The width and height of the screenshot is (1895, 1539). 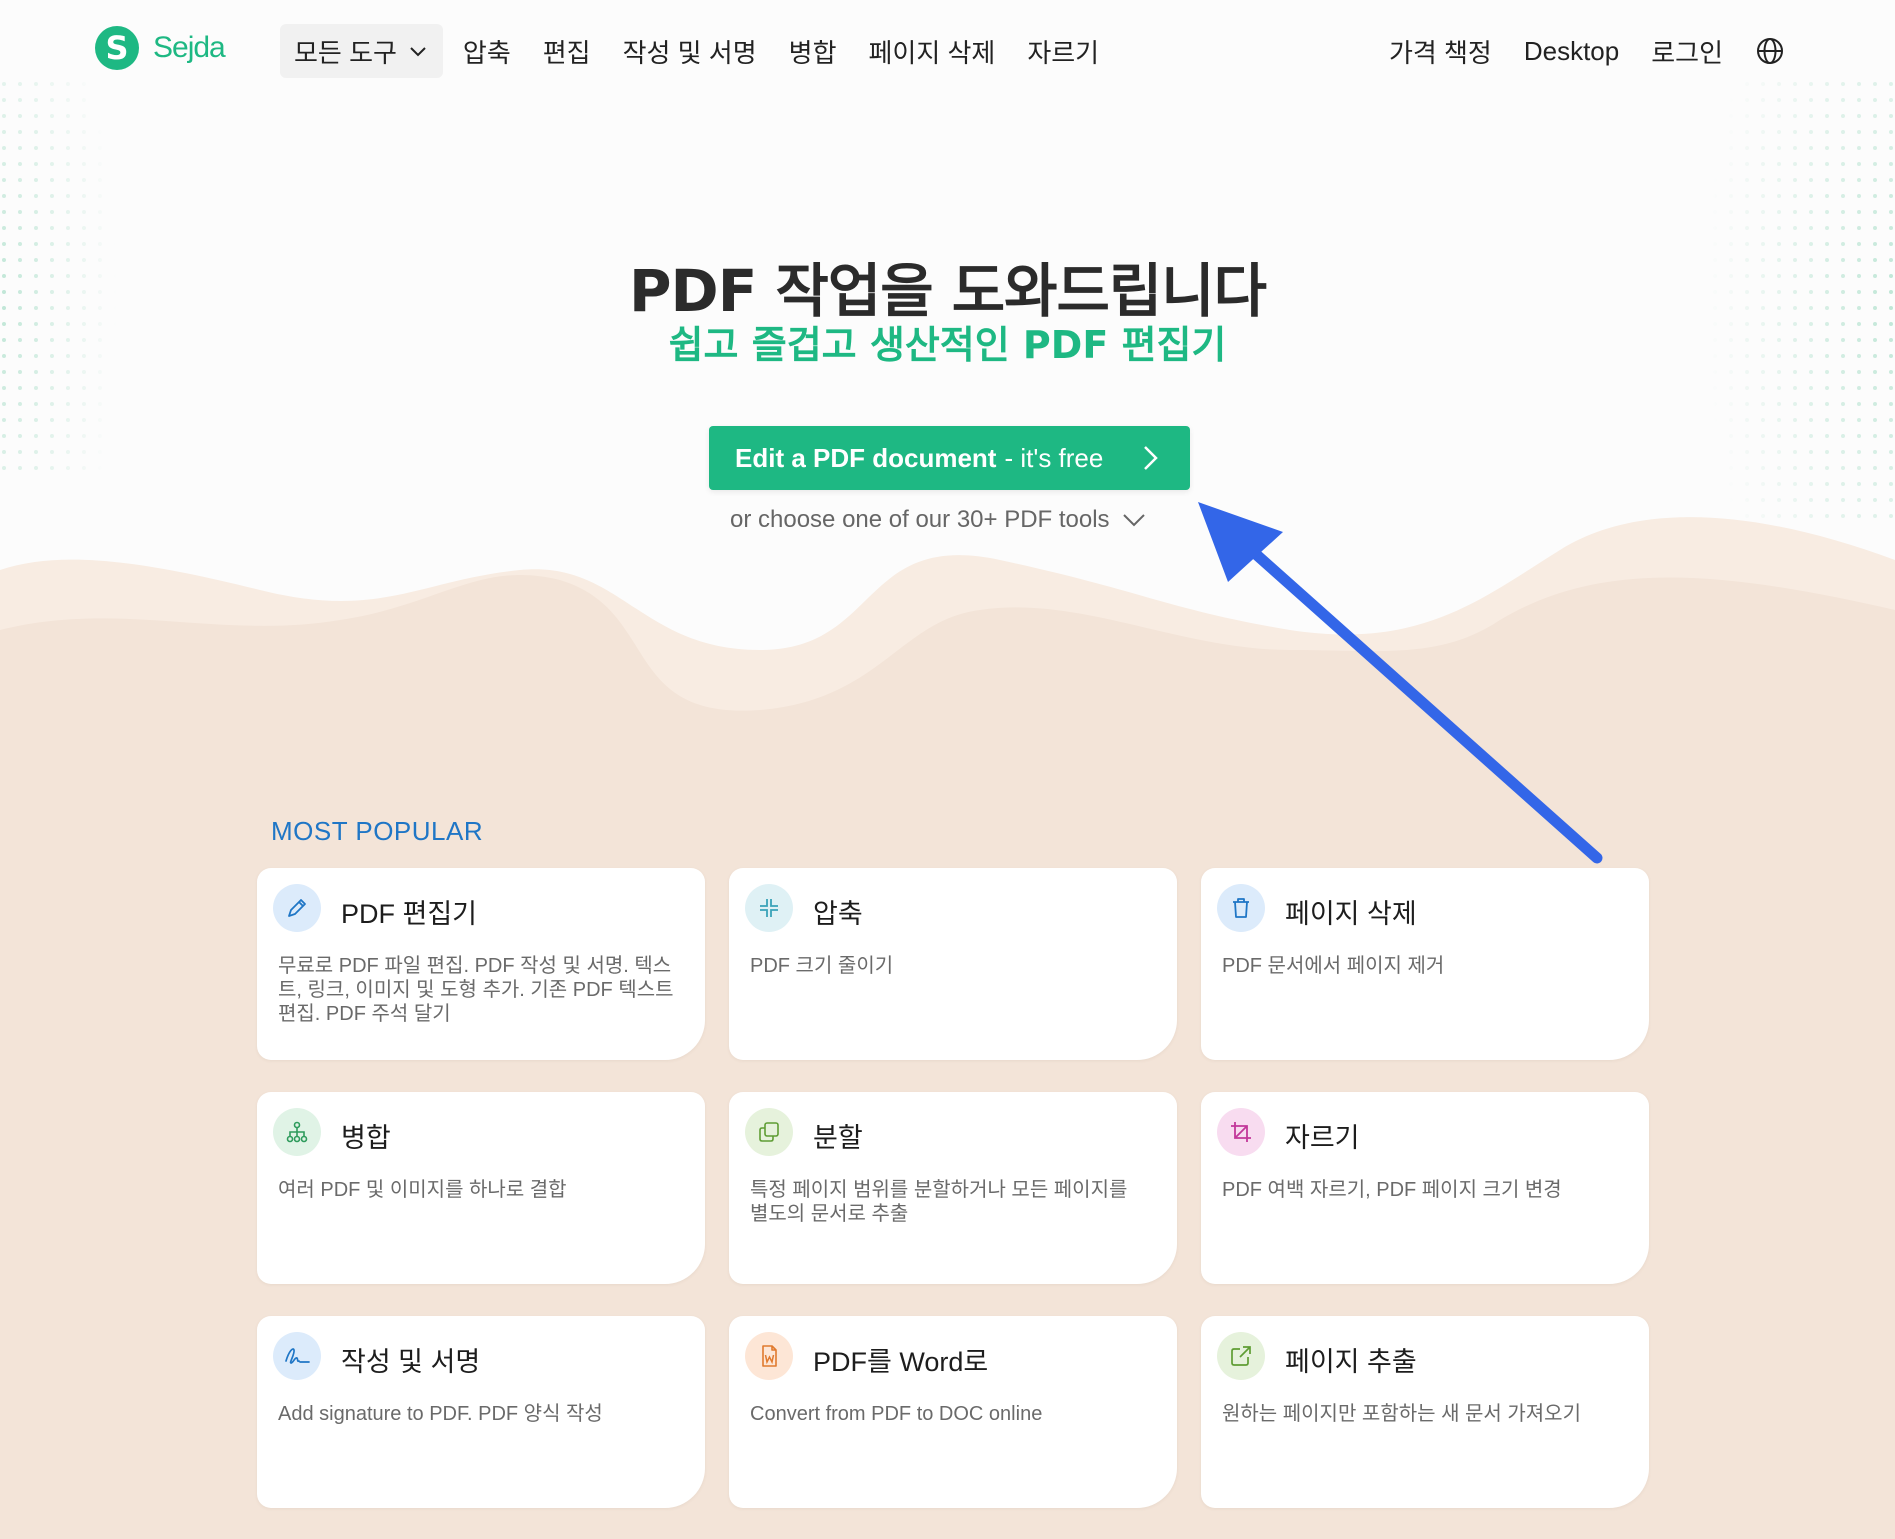 I want to click on nav-pricing: 가격 책정, so click(x=1440, y=51).